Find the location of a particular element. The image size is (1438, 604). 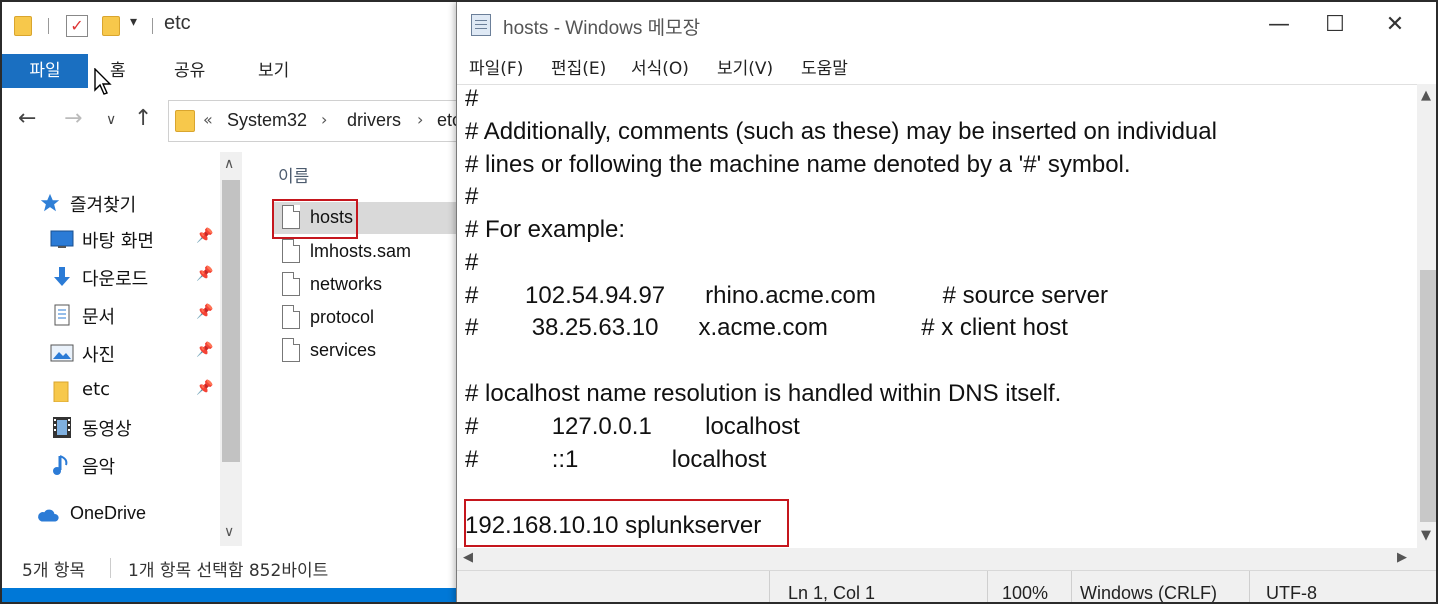

new-folder-icon is located at coordinates (111, 26).